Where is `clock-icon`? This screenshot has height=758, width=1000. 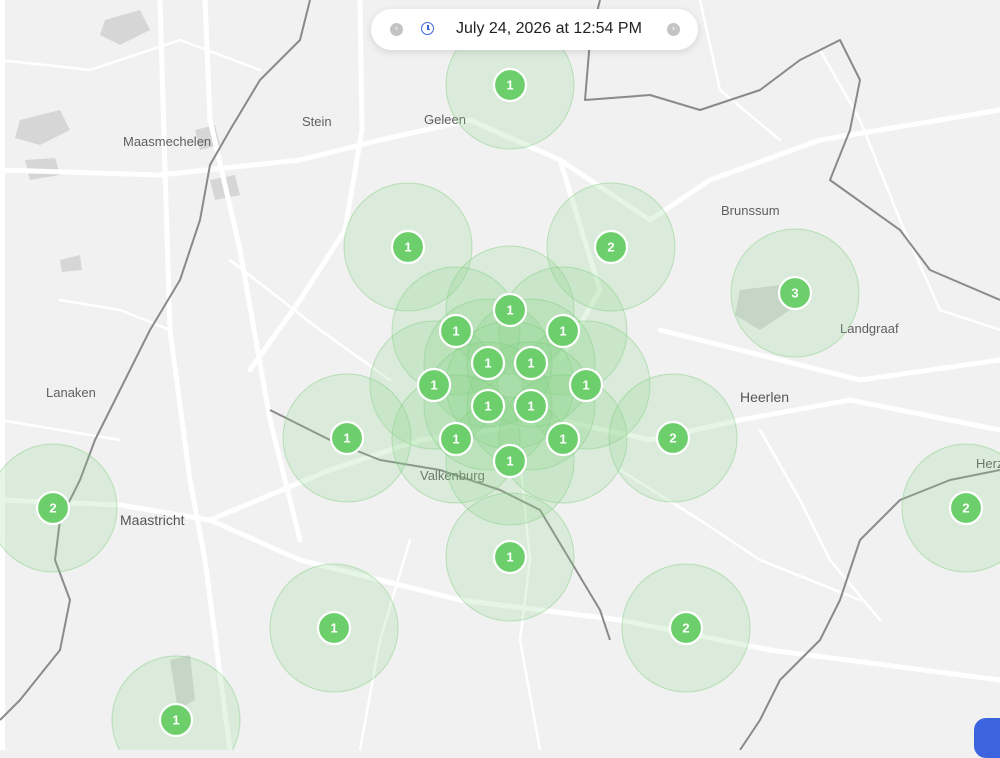
clock-icon is located at coordinates (427, 28).